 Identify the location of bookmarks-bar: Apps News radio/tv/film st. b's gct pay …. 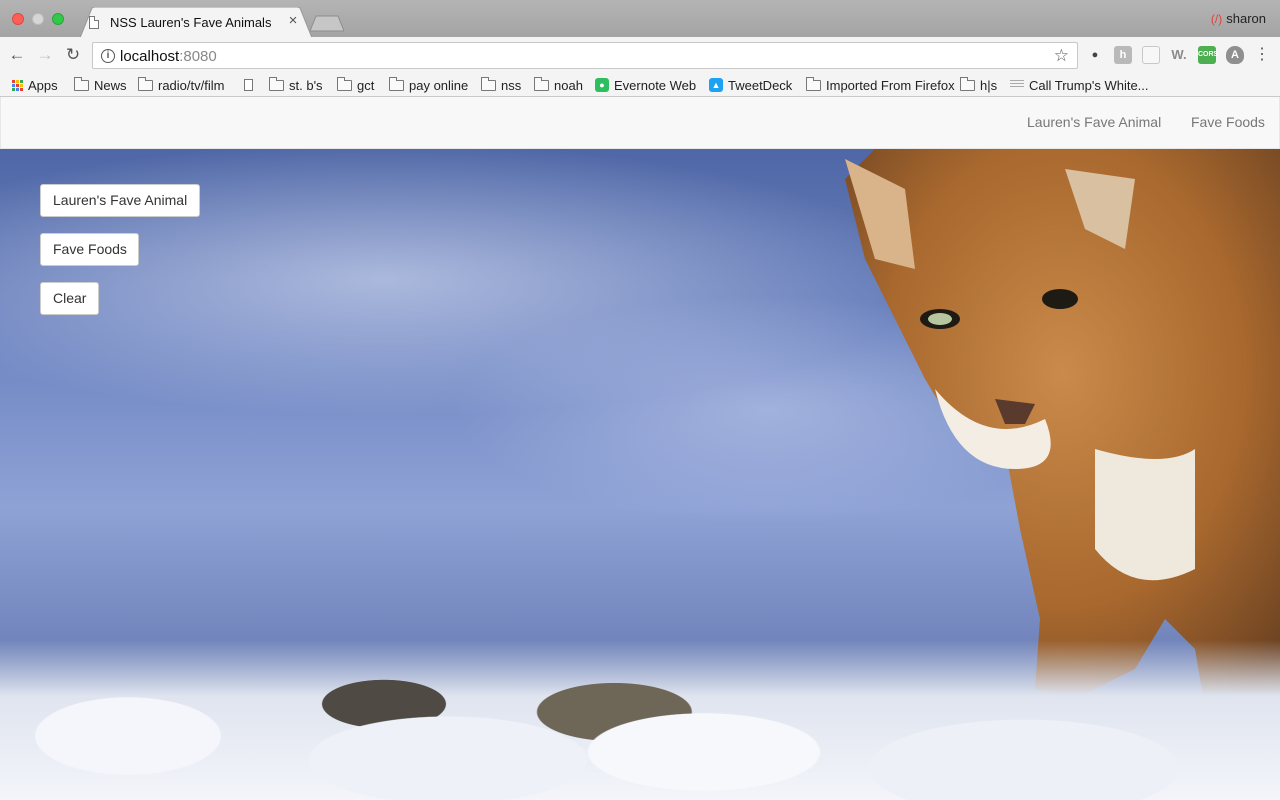
(640, 85).